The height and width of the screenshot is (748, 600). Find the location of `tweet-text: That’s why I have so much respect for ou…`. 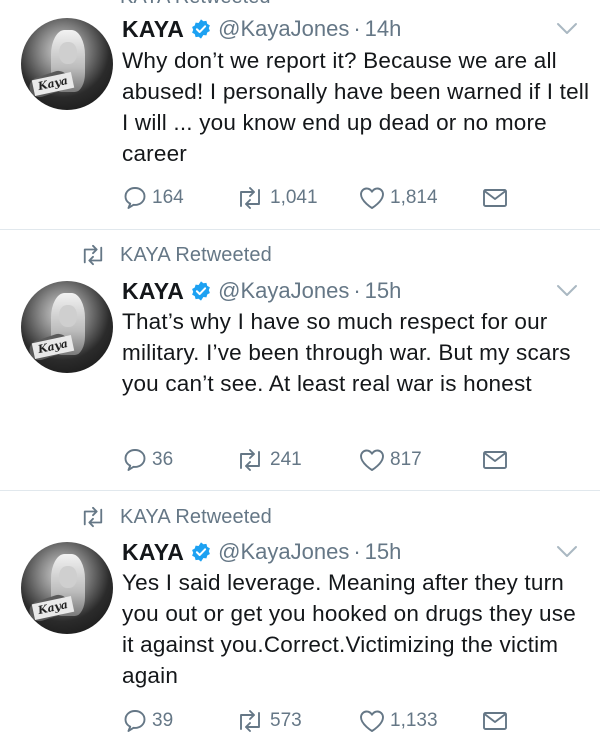

tweet-text: That’s why I have so much respect for ou… is located at coordinates (346, 352).